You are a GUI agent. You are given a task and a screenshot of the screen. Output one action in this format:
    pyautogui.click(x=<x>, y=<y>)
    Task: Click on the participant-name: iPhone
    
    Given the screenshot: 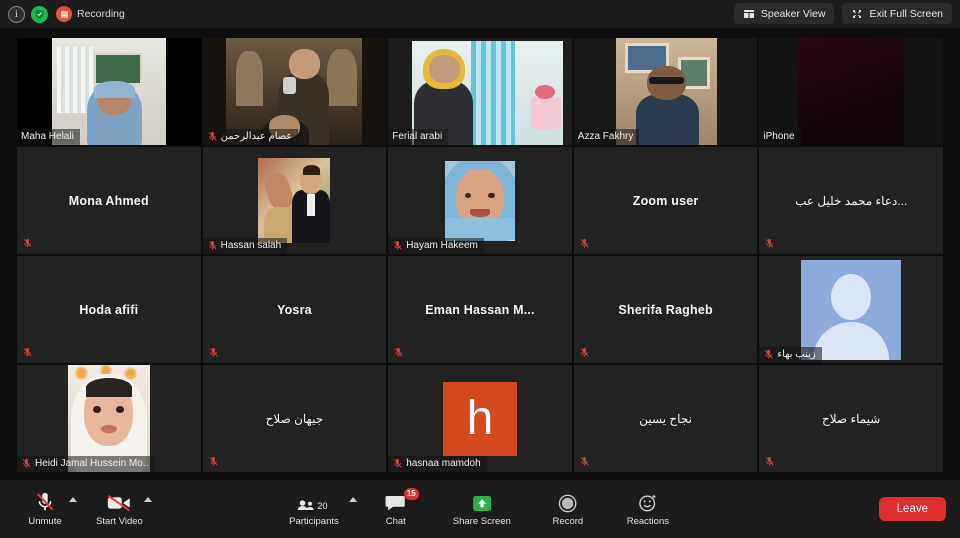 What is the action you would take?
    pyautogui.click(x=779, y=136)
    